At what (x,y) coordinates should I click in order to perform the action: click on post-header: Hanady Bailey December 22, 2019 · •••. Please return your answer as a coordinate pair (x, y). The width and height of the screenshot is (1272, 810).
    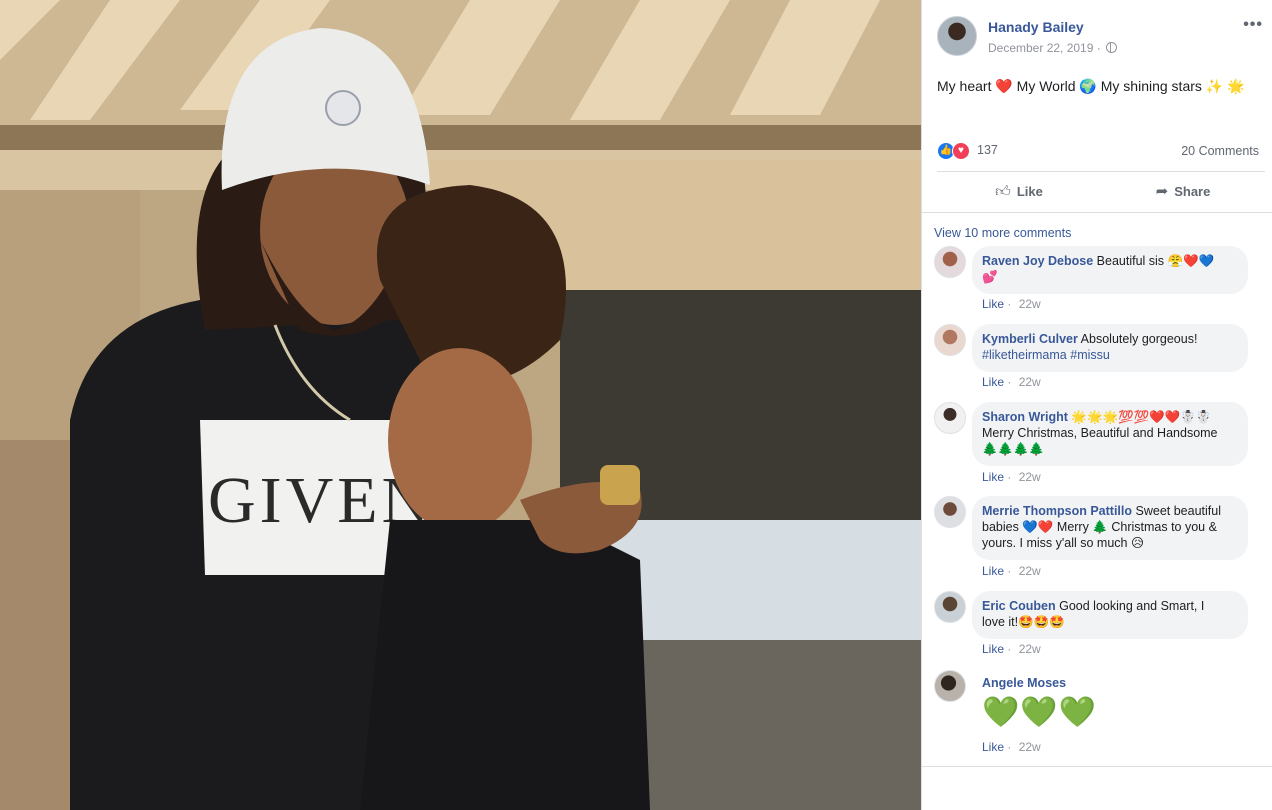
    Looking at the image, I should click on (1102, 38).